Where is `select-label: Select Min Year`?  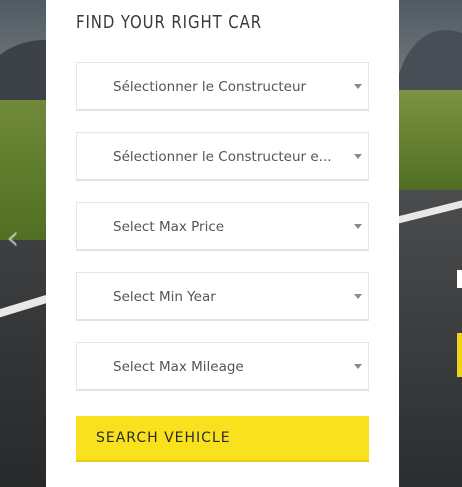 select-label: Select Min Year is located at coordinates (164, 297).